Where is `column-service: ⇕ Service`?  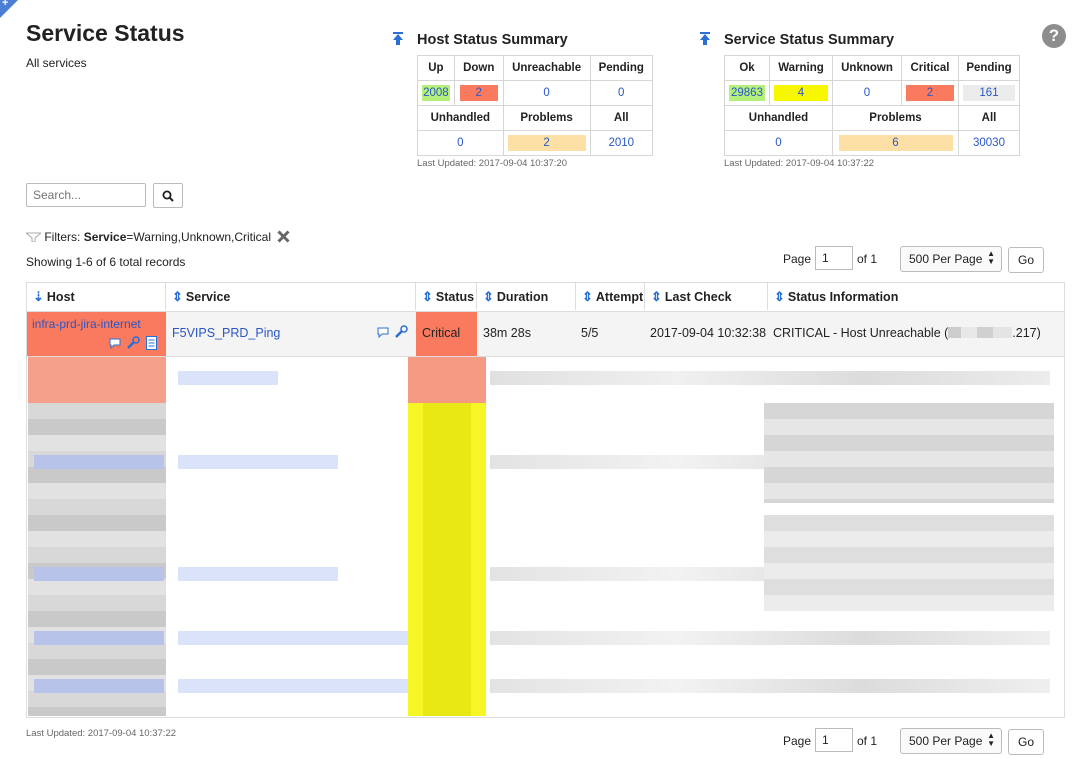
column-service: ⇕ Service is located at coordinates (291, 296).